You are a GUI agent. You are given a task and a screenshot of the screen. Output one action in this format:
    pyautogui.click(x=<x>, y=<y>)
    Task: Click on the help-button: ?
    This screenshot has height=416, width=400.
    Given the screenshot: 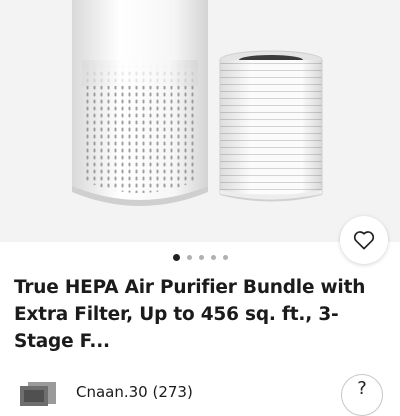 What is the action you would take?
    pyautogui.click(x=362, y=395)
    